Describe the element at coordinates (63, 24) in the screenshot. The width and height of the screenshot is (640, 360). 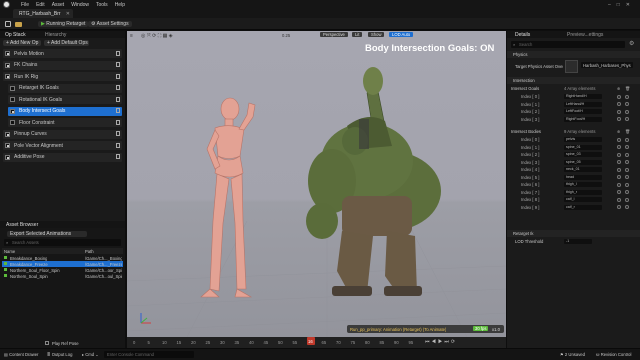
I see `run-retarget-button: ▶ Running Retarget` at that location.